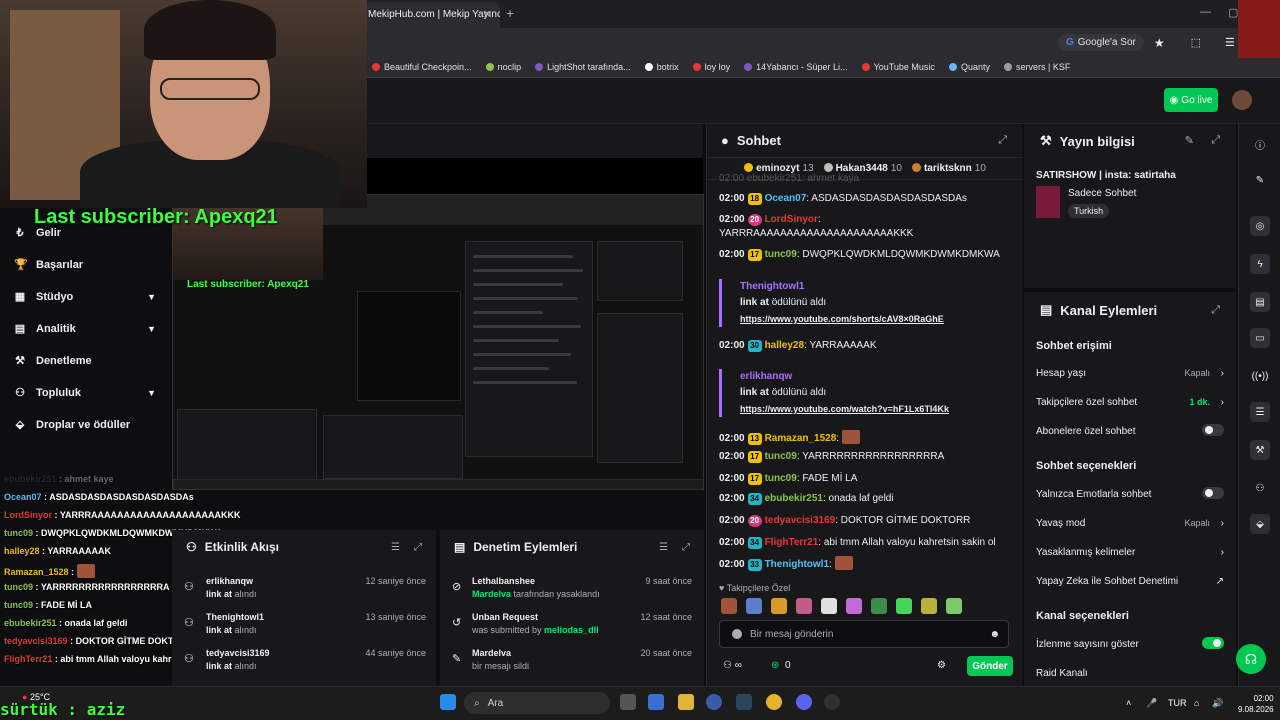 The width and height of the screenshot is (1280, 720). What do you see at coordinates (867, 457) in the screenshot?
I see `chat-message: 02:00 17 tunc09: YARRRRRRRRRRRRRRRRRA` at bounding box center [867, 457].